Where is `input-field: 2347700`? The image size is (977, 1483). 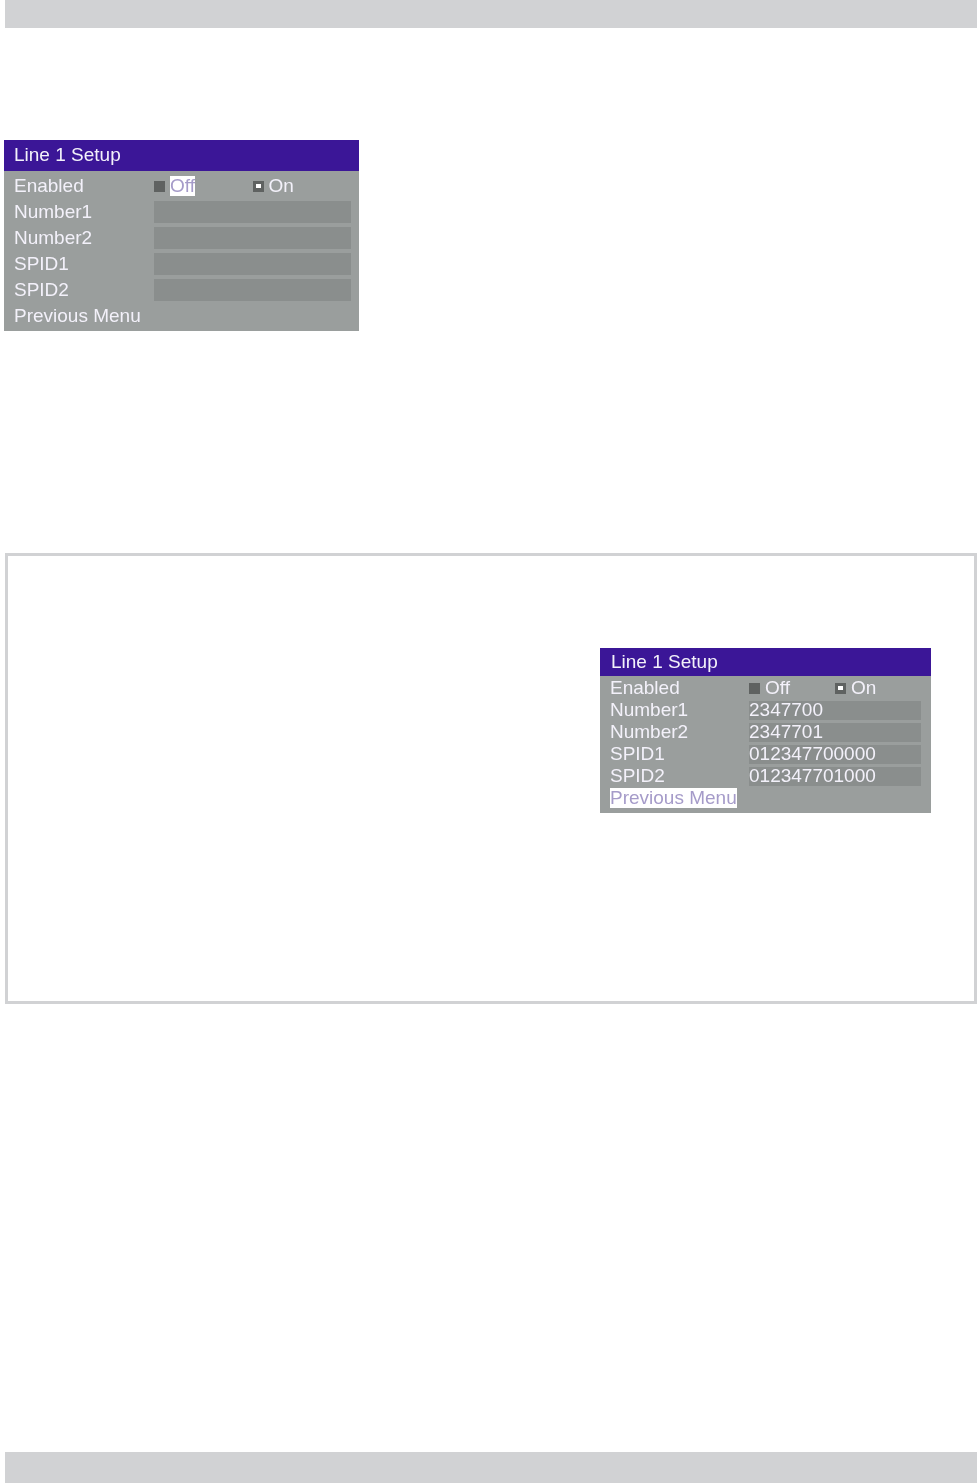 input-field: 2347700 is located at coordinates (835, 710).